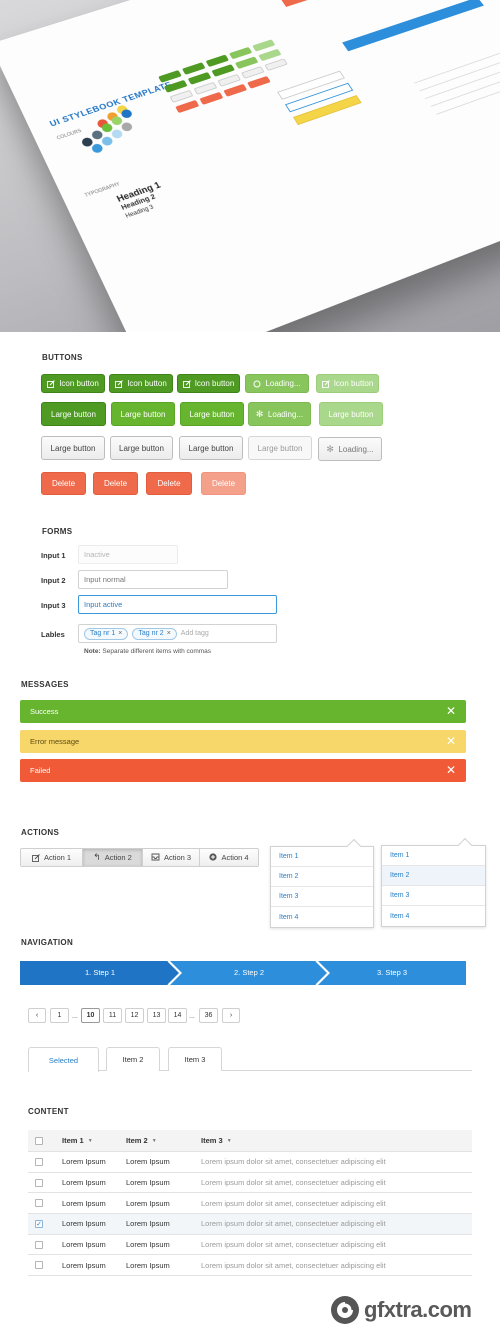 This screenshot has width=500, height=1331. I want to click on icon-button-3: Icon button, so click(208, 383).